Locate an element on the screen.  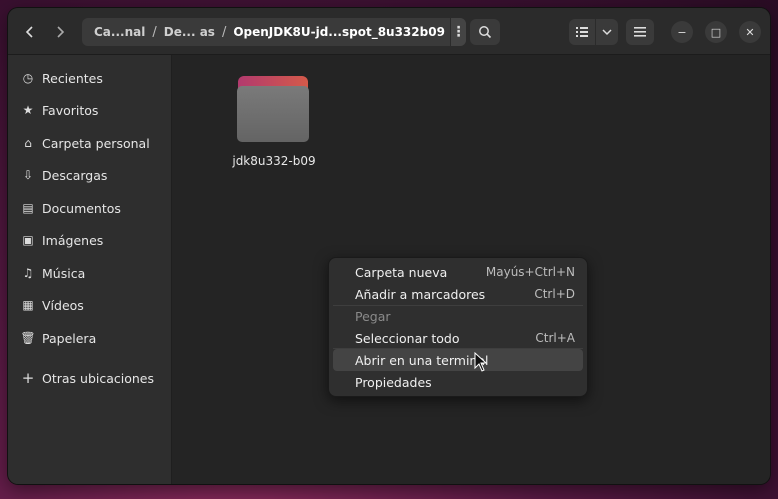
menu-item-shortcut: Ctrl+D is located at coordinates (554, 294).